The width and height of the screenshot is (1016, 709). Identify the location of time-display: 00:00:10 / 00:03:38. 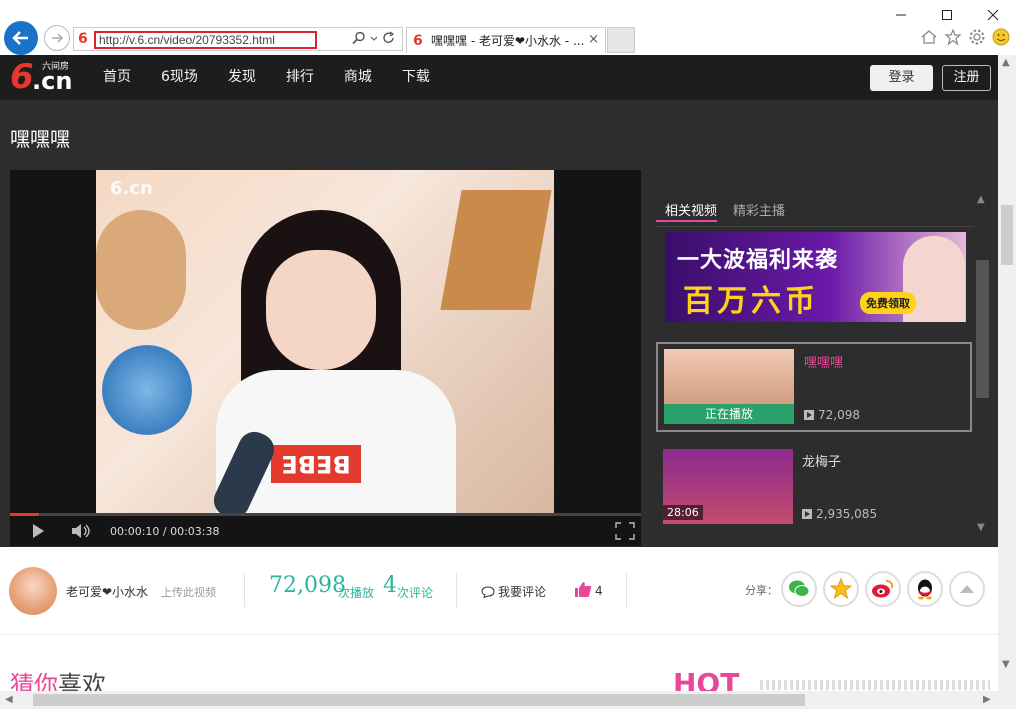
(165, 531).